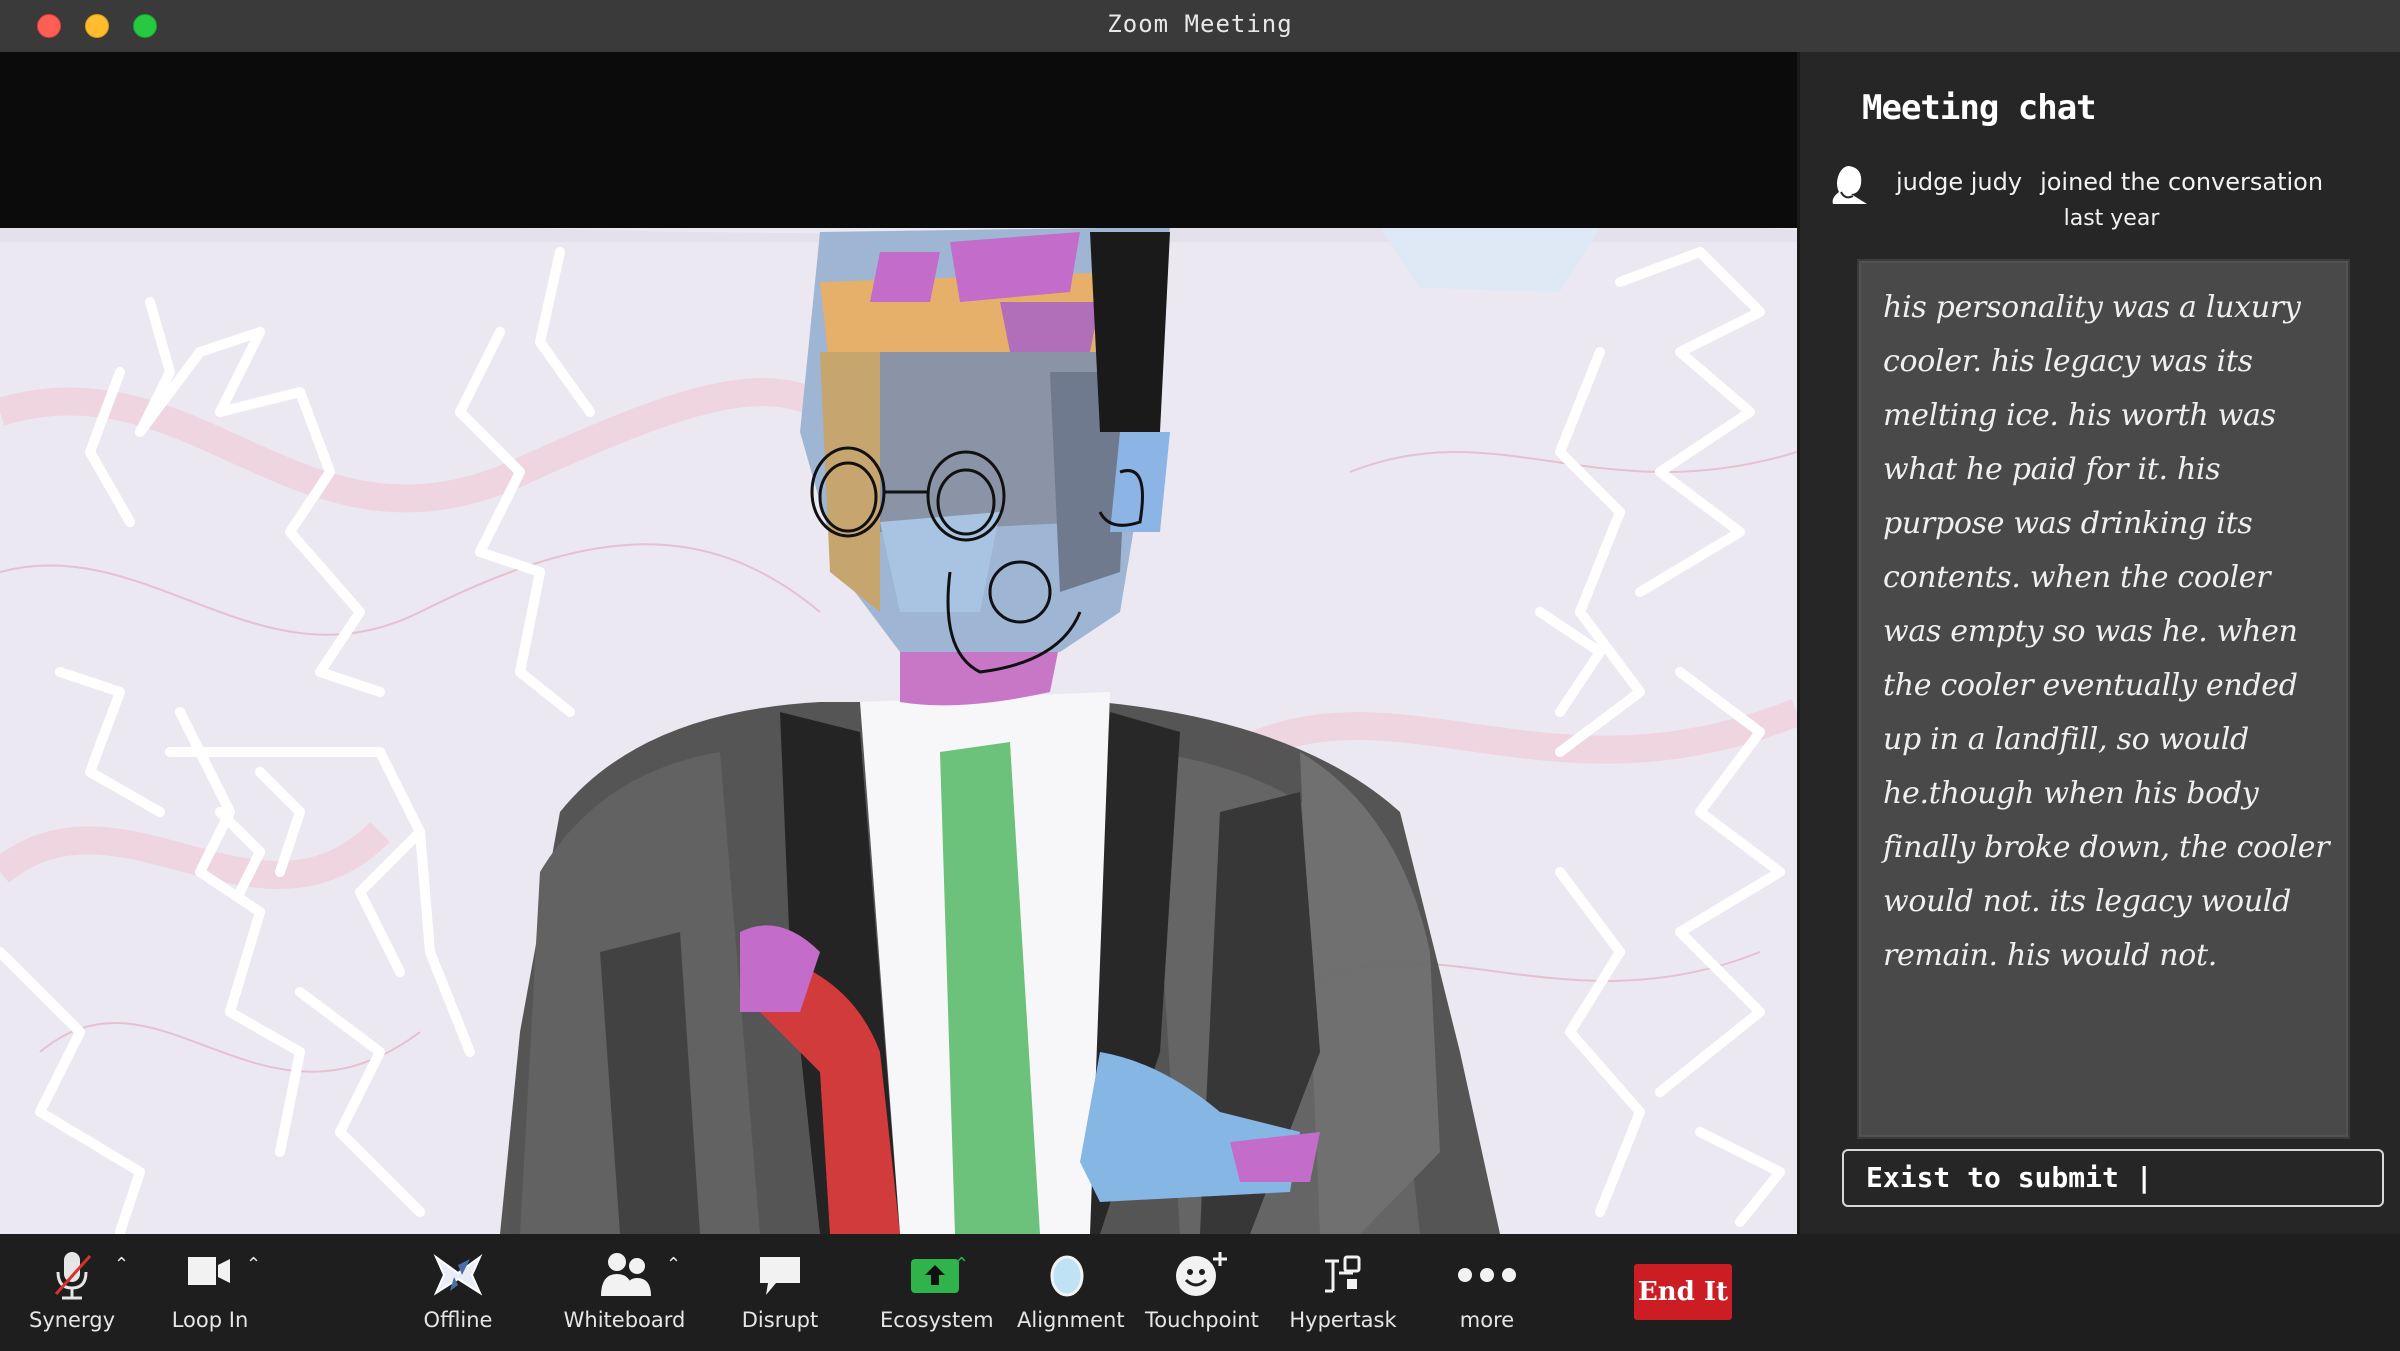  I want to click on title-bar: Zoom Meeting, so click(1200, 27).